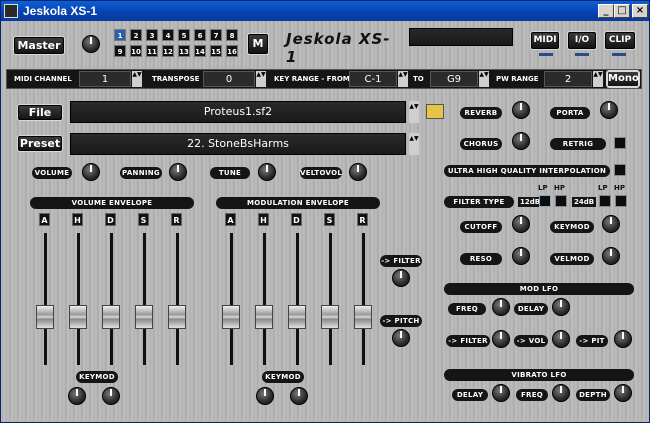  Describe the element at coordinates (238, 144) in the screenshot. I see `preset-display: 22. StoneBsHarms` at that location.